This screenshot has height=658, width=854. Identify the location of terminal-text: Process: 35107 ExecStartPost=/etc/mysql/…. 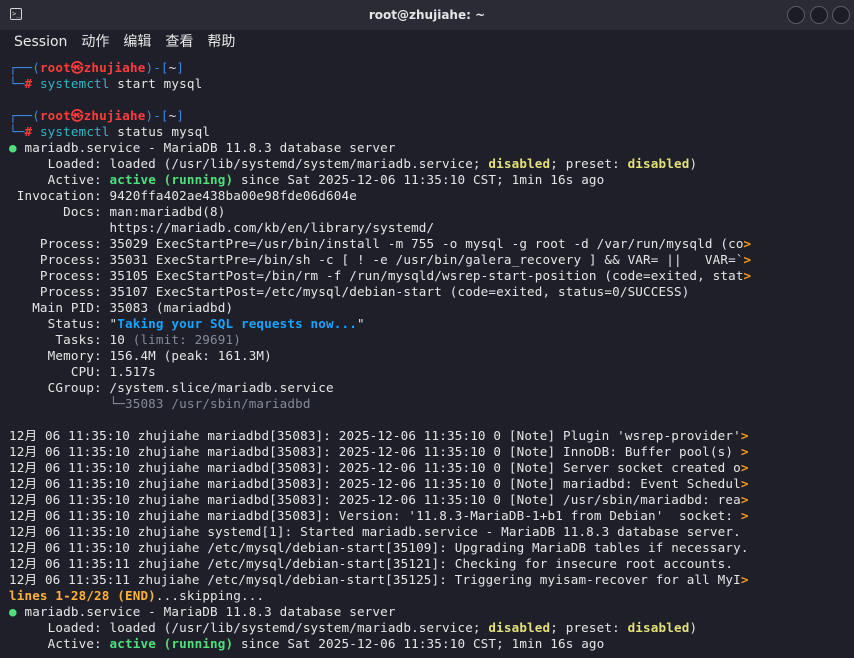
(349, 291).